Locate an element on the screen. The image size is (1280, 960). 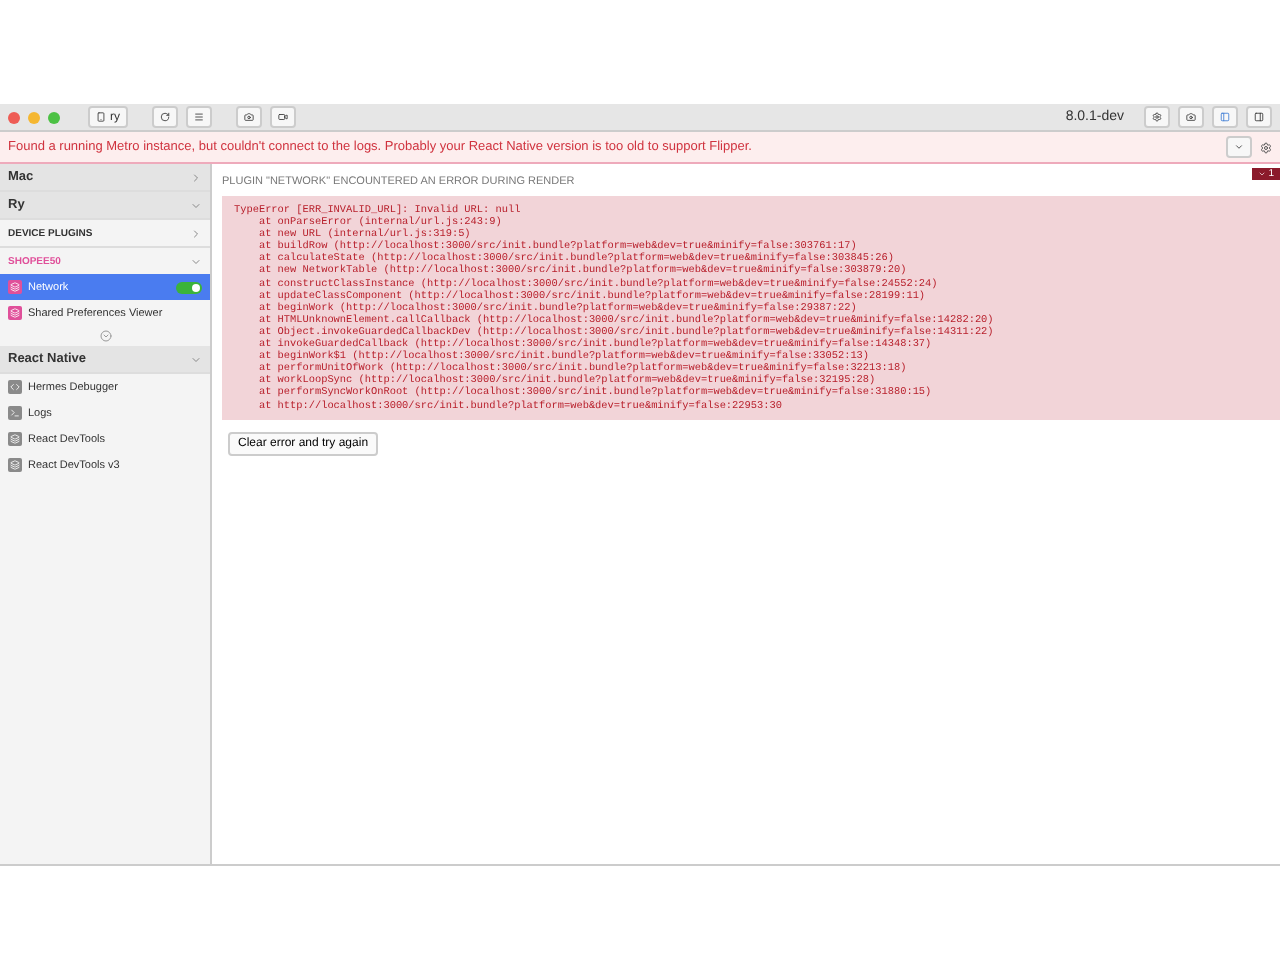
right-panel-icon is located at coordinates (1259, 117).